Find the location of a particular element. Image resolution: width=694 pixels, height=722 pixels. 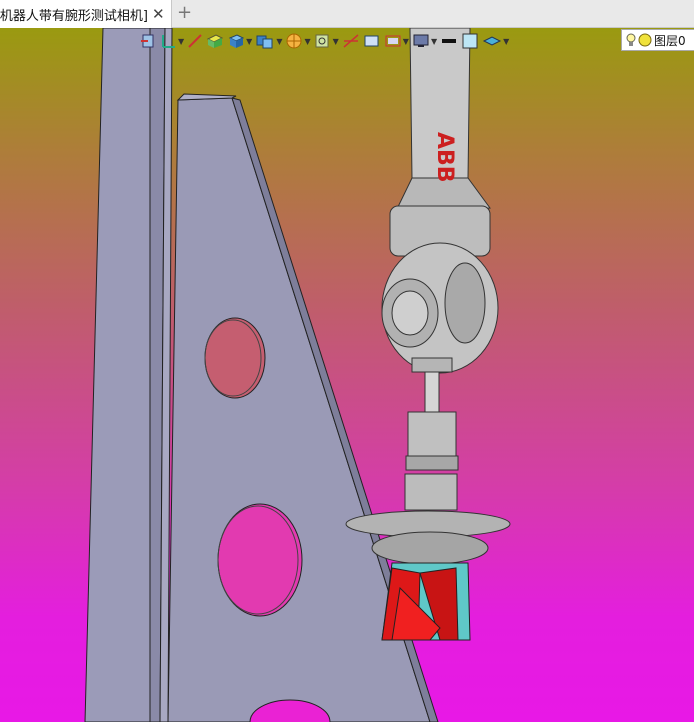

color-swatch-icon is located at coordinates (470, 41).